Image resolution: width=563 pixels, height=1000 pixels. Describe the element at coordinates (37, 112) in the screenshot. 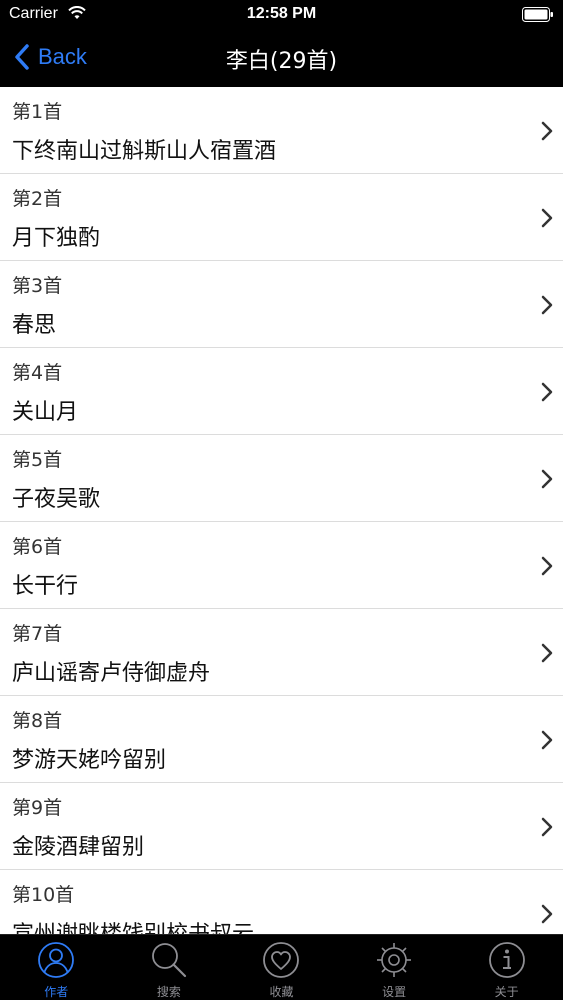

I see `poem-index: 第1首` at that location.